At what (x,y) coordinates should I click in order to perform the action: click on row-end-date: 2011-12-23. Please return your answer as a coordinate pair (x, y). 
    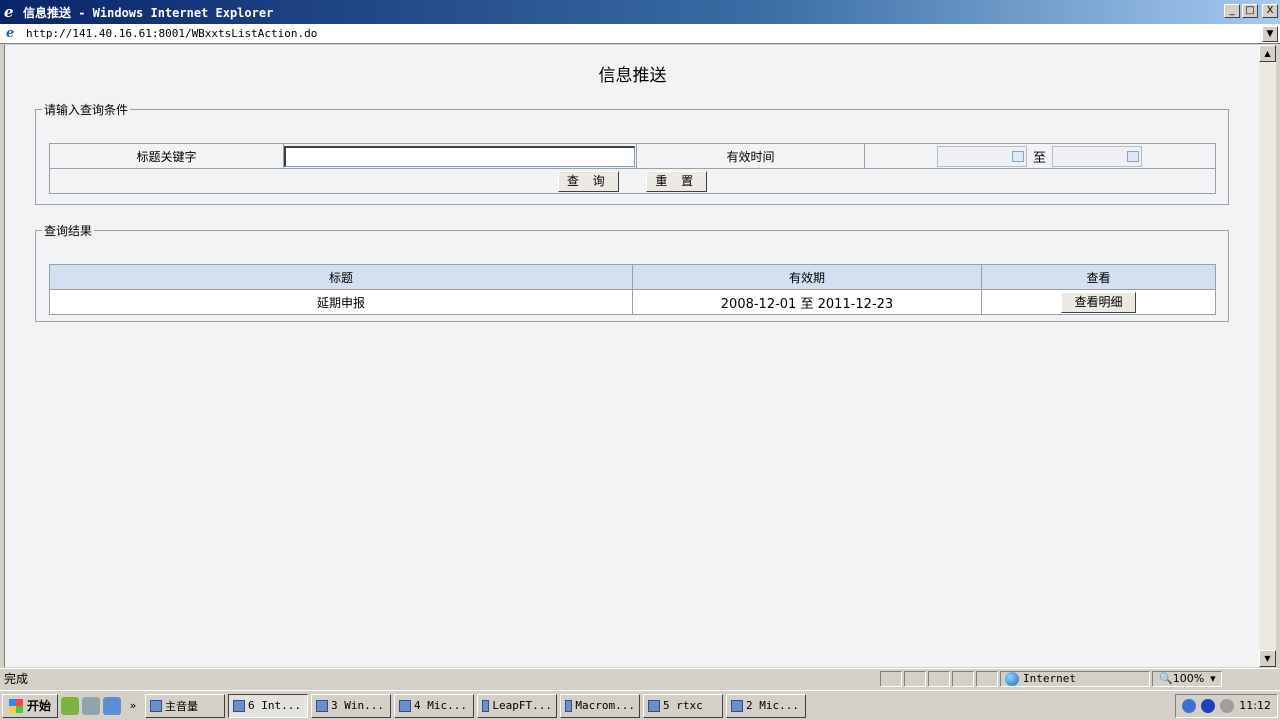
    Looking at the image, I should click on (855, 304).